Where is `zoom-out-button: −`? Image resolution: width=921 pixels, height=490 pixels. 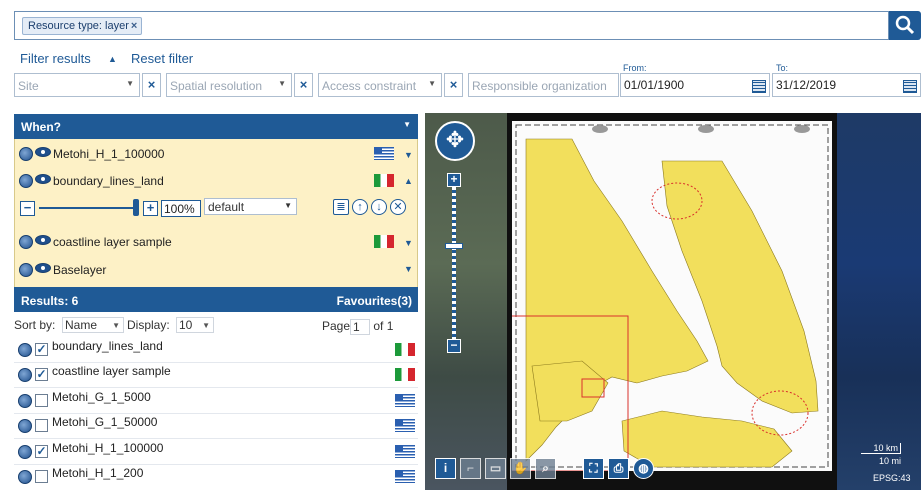
zoom-out-button: − is located at coordinates (454, 346).